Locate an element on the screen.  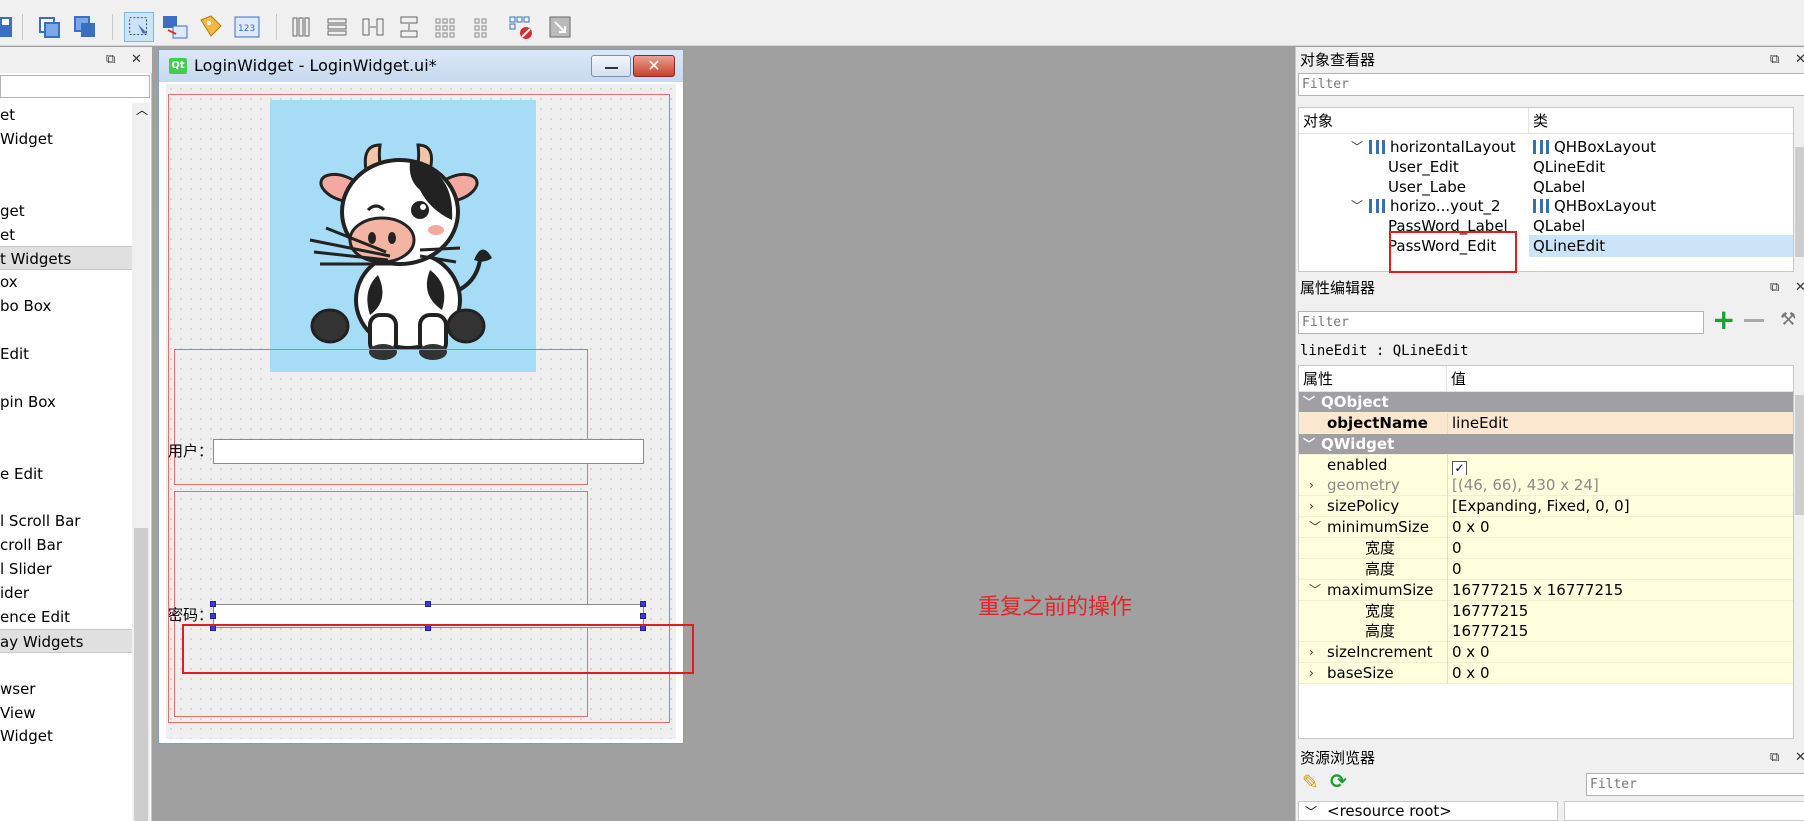
property-row: 高度 16777215 is located at coordinates (1546, 632).